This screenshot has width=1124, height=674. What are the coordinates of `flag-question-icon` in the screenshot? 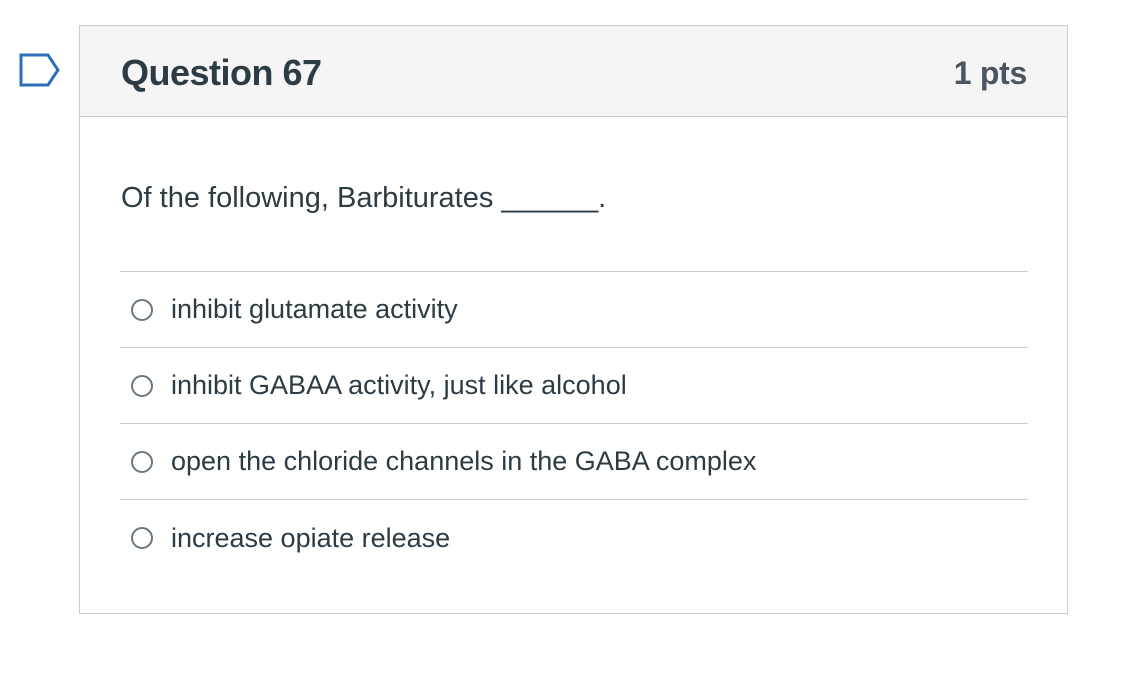 It's located at (40, 70).